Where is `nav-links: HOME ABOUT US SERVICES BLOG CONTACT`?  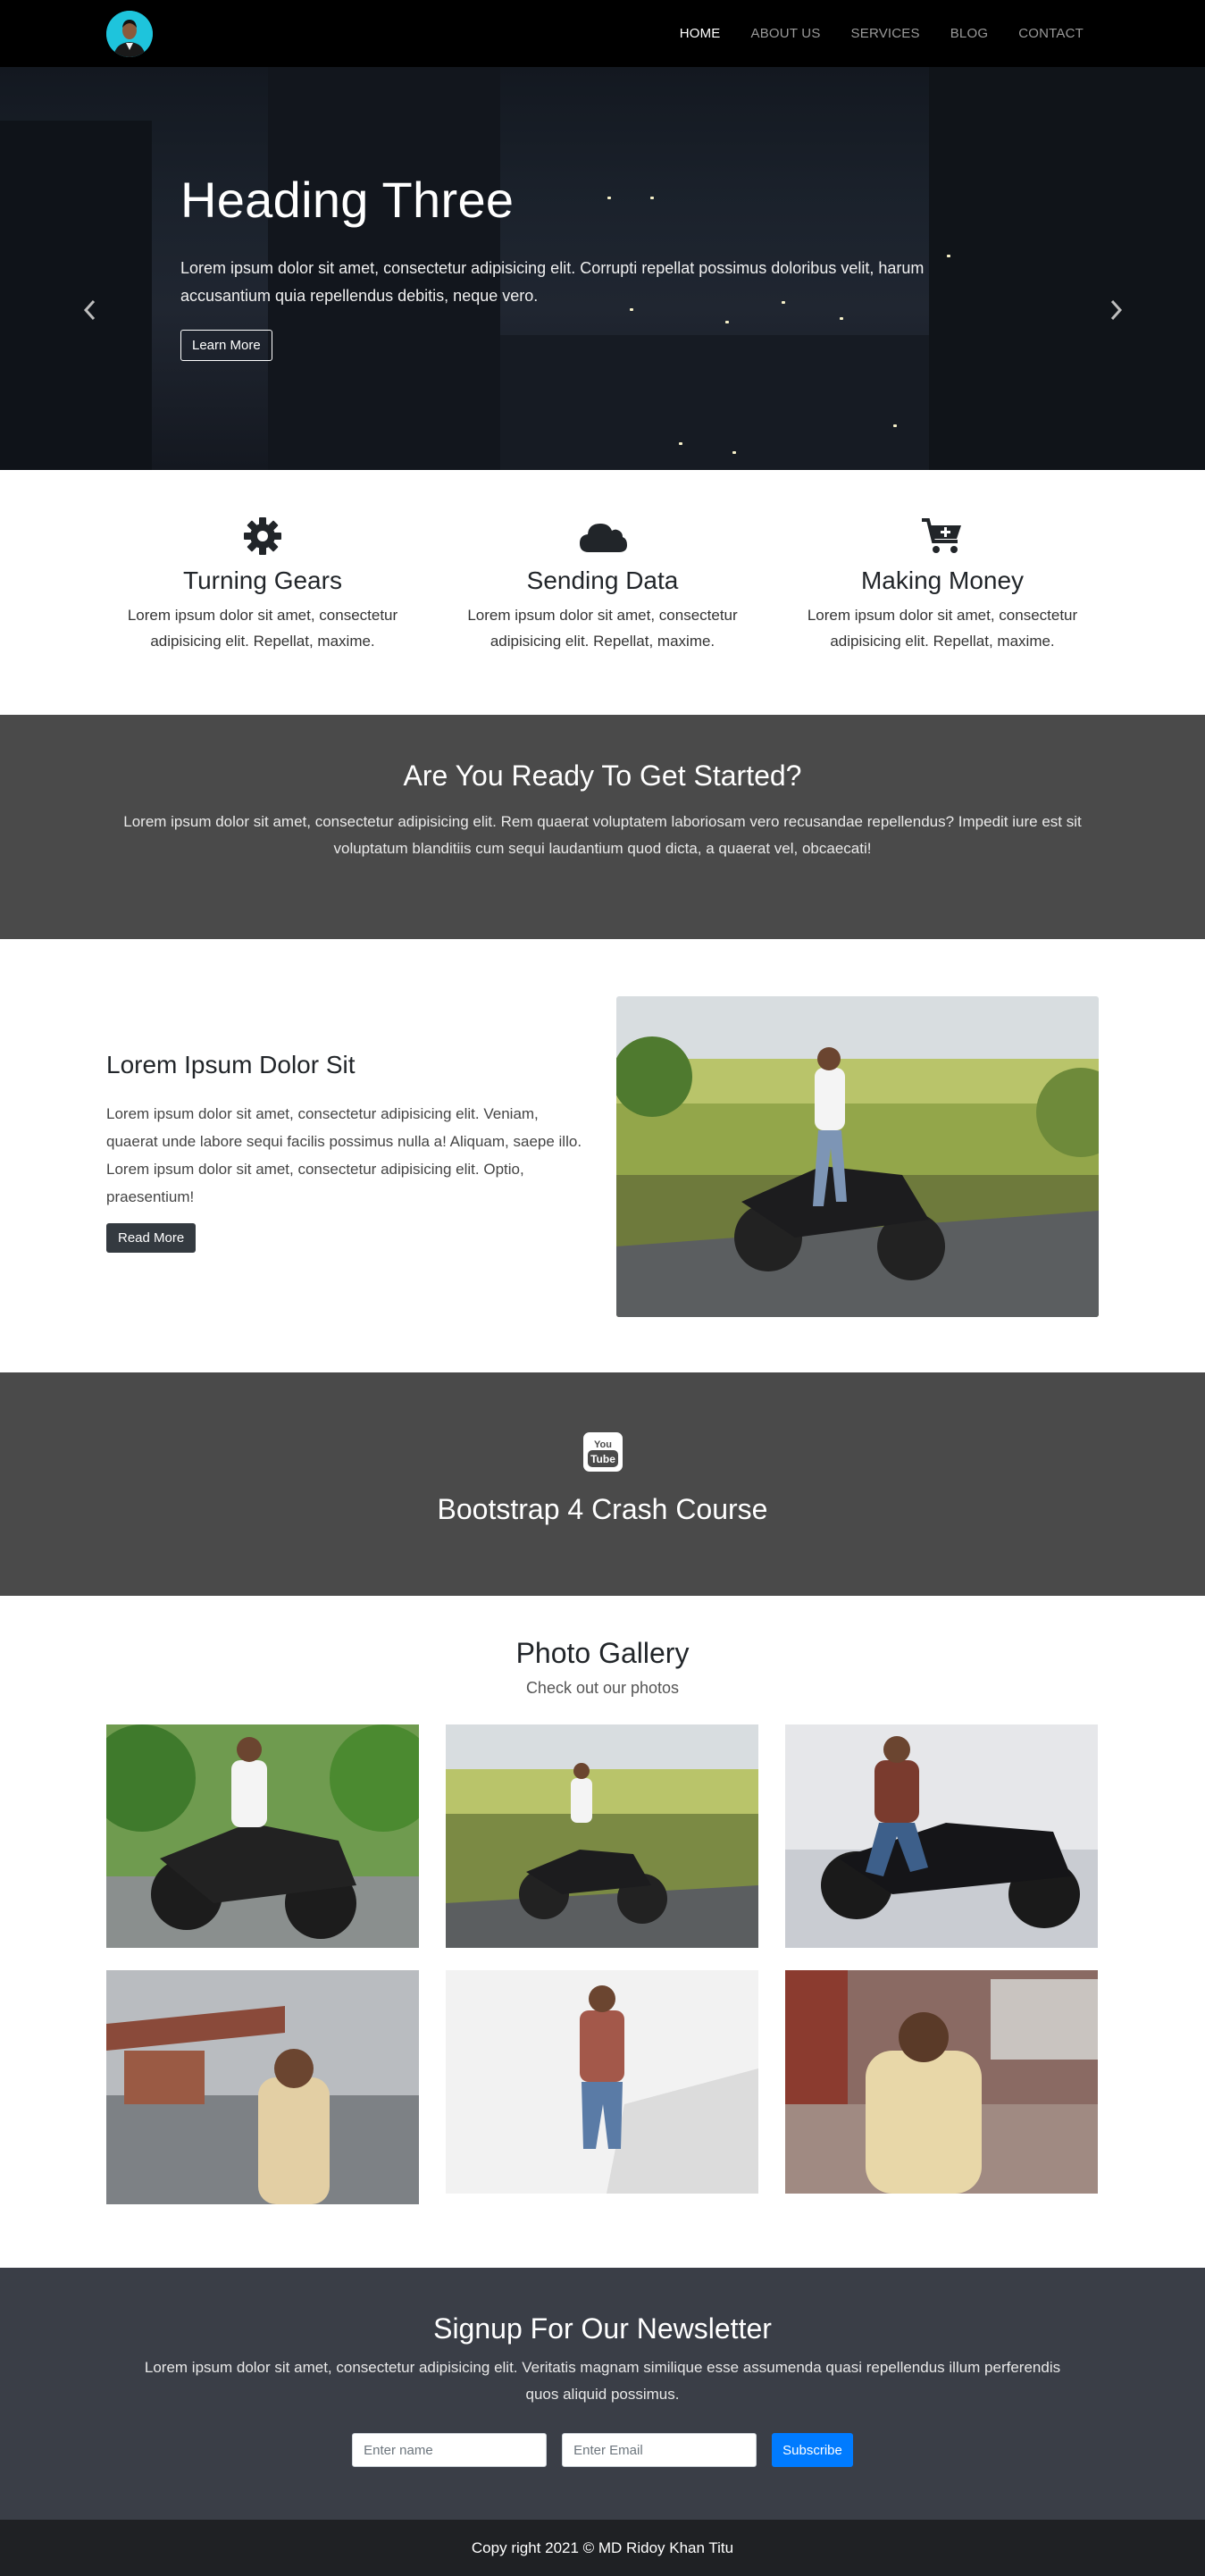
nav-links: HOME ABOUT US SERVICES BLOG CONTACT is located at coordinates (882, 33).